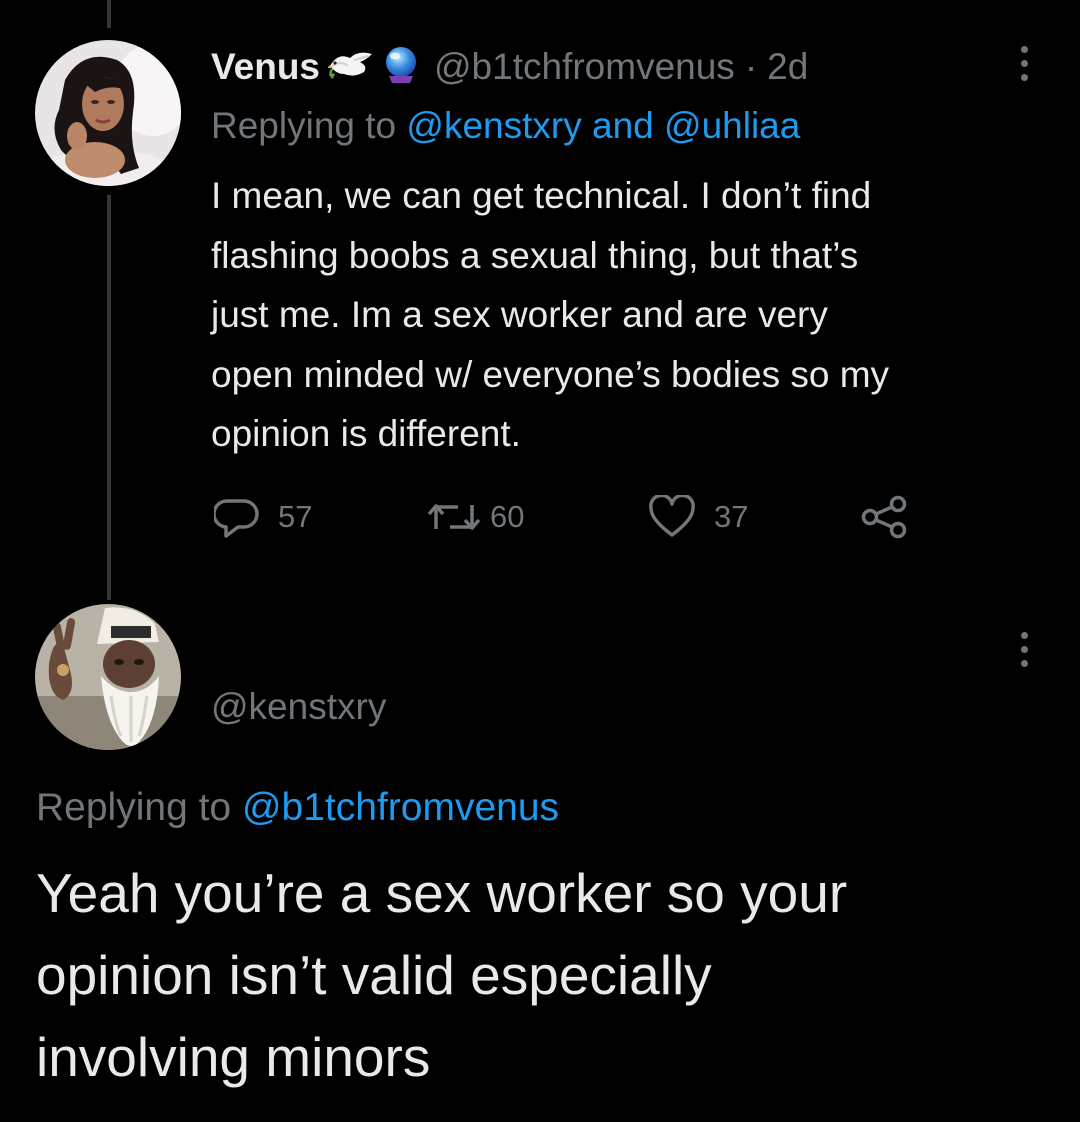 This screenshot has width=1080, height=1122. I want to click on display-name: Venus, so click(265, 67).